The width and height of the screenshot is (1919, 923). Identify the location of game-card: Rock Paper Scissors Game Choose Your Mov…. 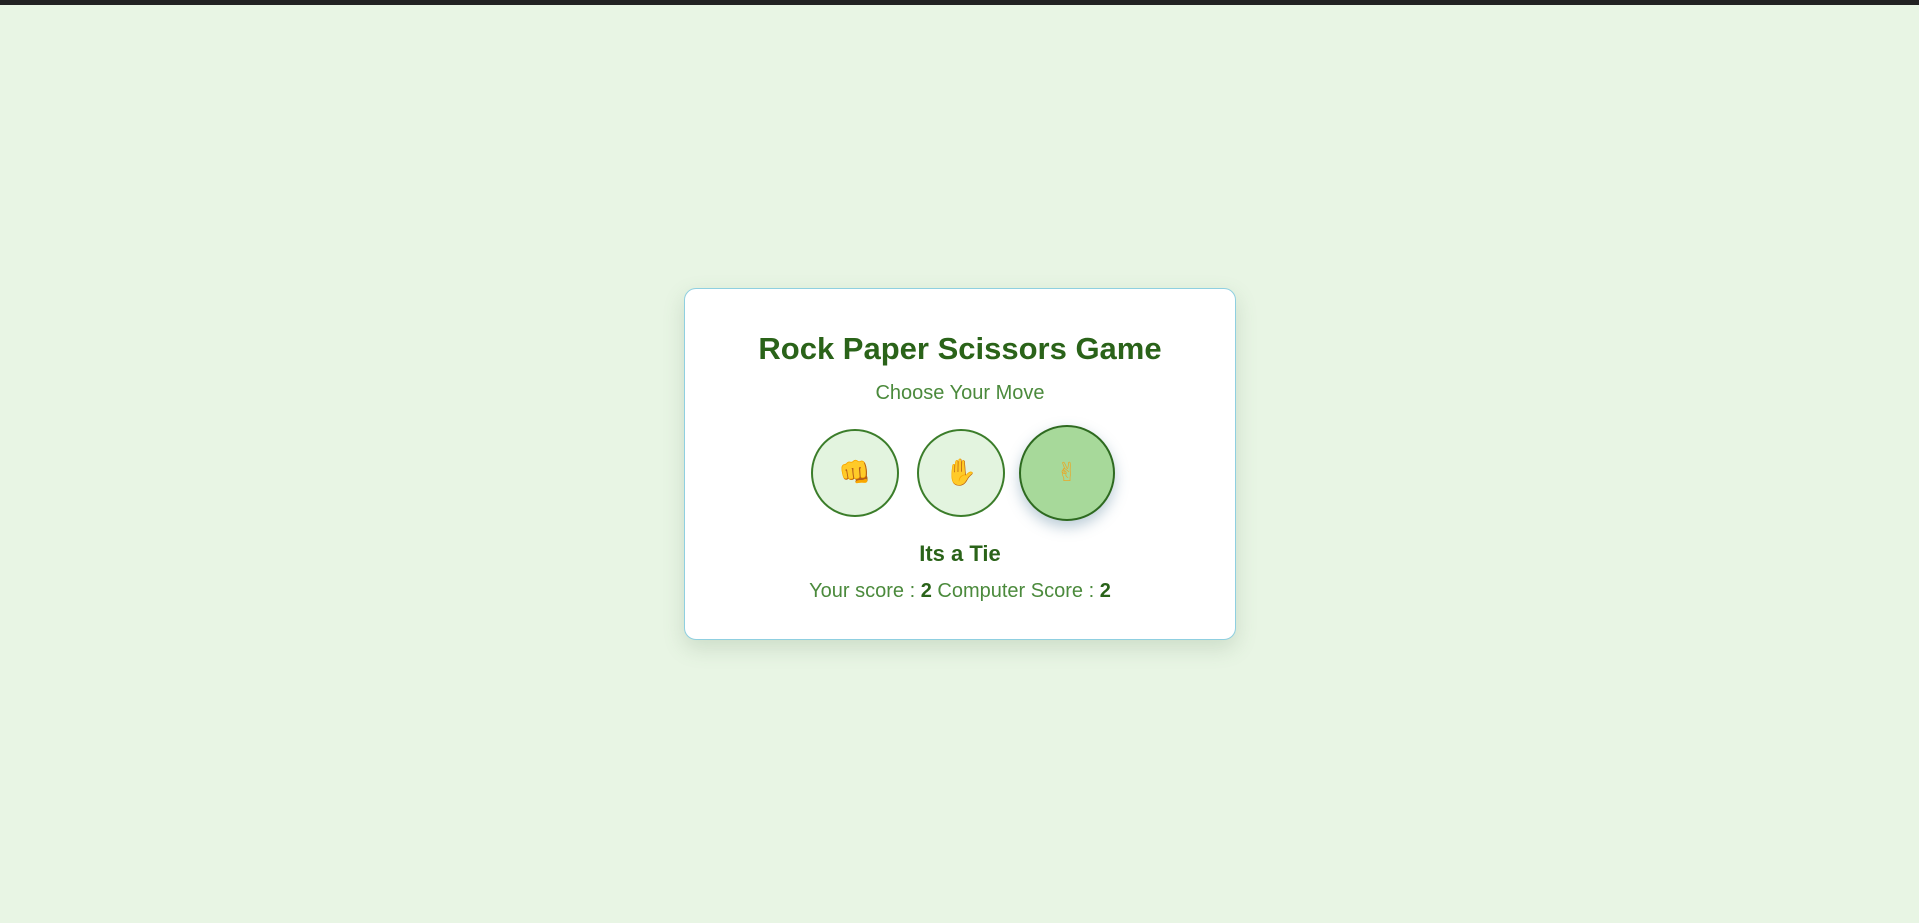
(960, 464).